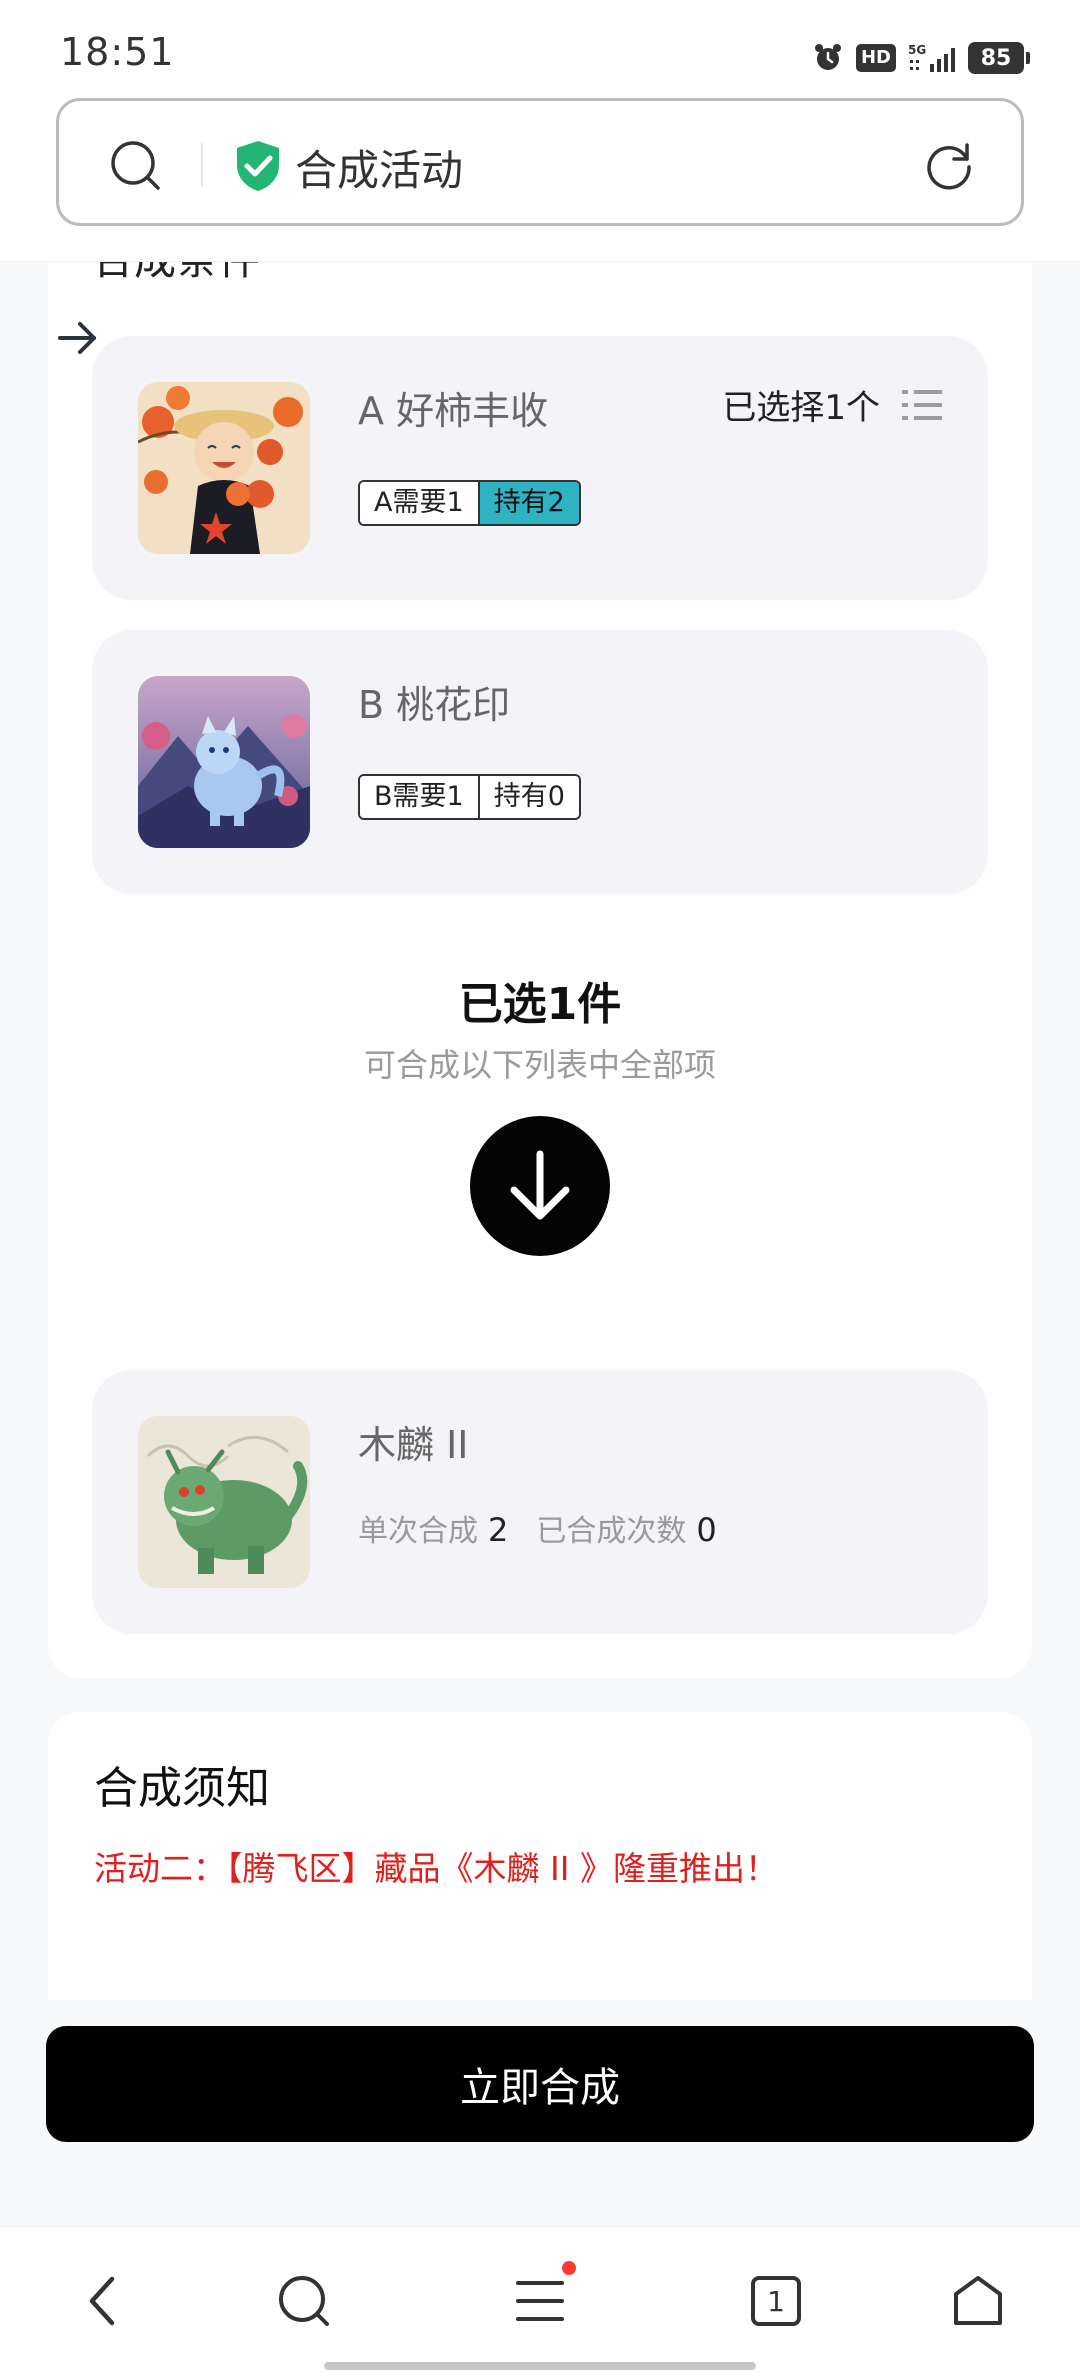  Describe the element at coordinates (949, 165) in the screenshot. I see `refresh-icon` at that location.